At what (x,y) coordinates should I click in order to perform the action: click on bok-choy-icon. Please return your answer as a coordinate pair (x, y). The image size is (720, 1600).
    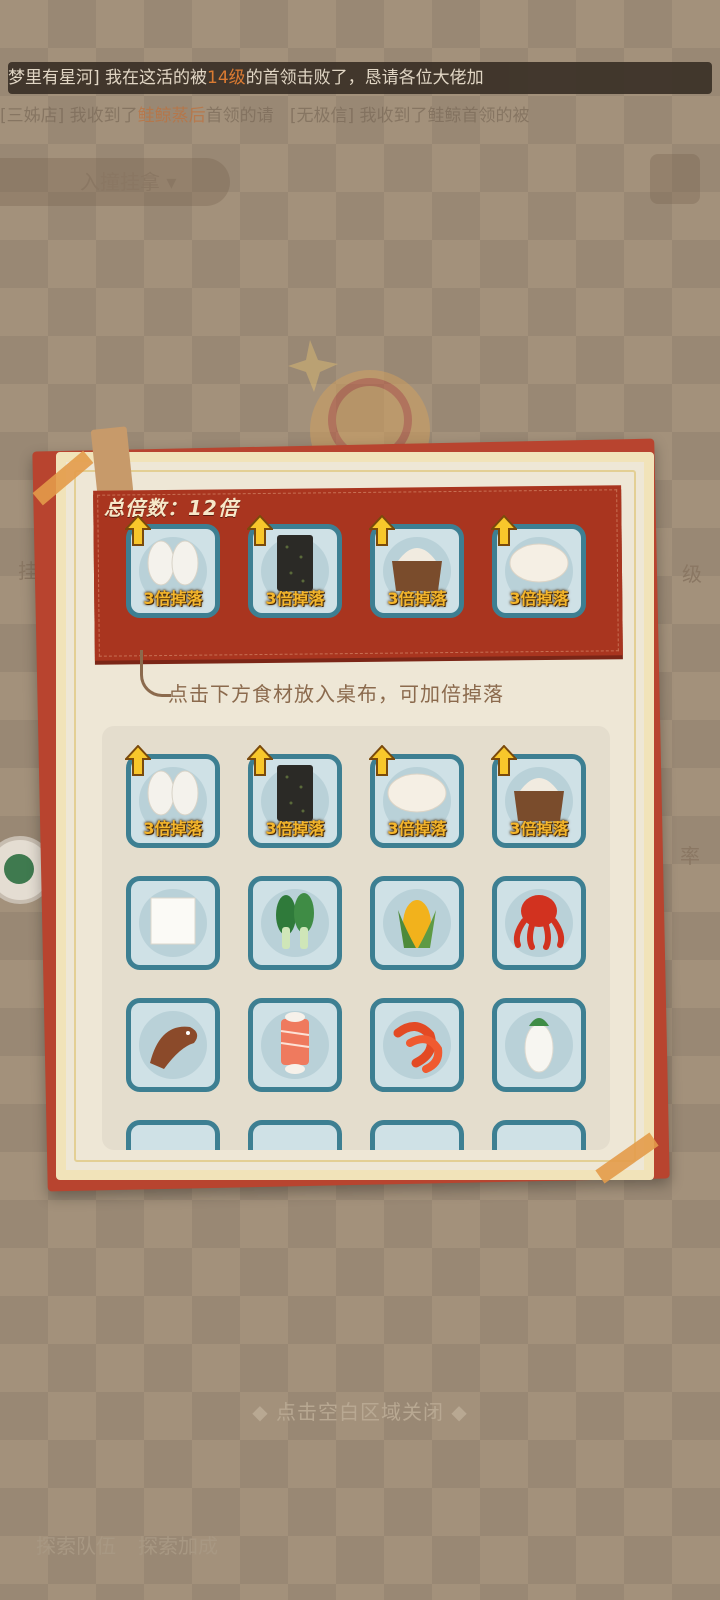
    Looking at the image, I should click on (295, 923).